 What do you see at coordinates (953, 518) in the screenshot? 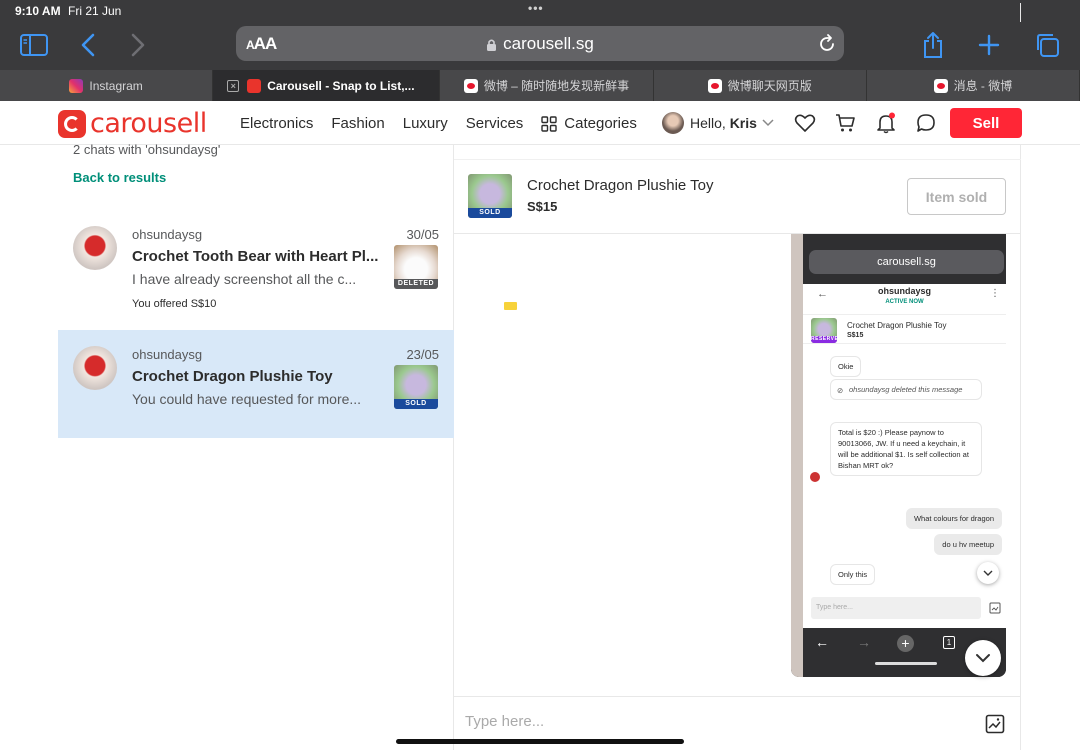
I see `message-bubble: What colours for dragon` at bounding box center [953, 518].